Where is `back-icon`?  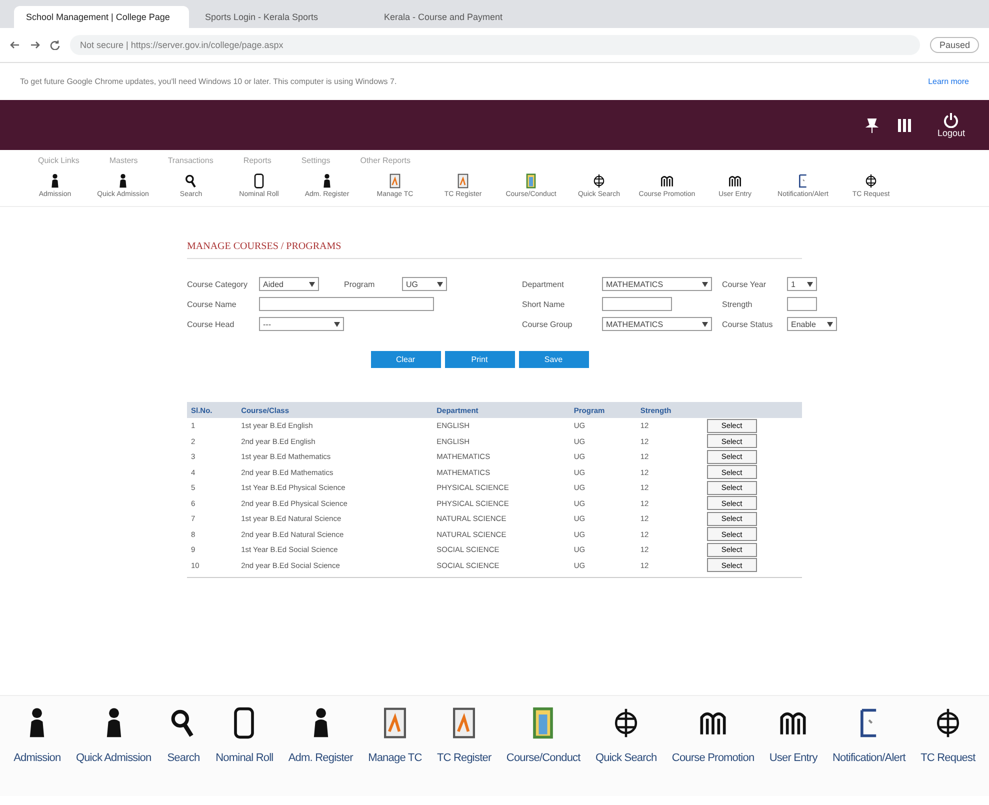
back-icon is located at coordinates (15, 45).